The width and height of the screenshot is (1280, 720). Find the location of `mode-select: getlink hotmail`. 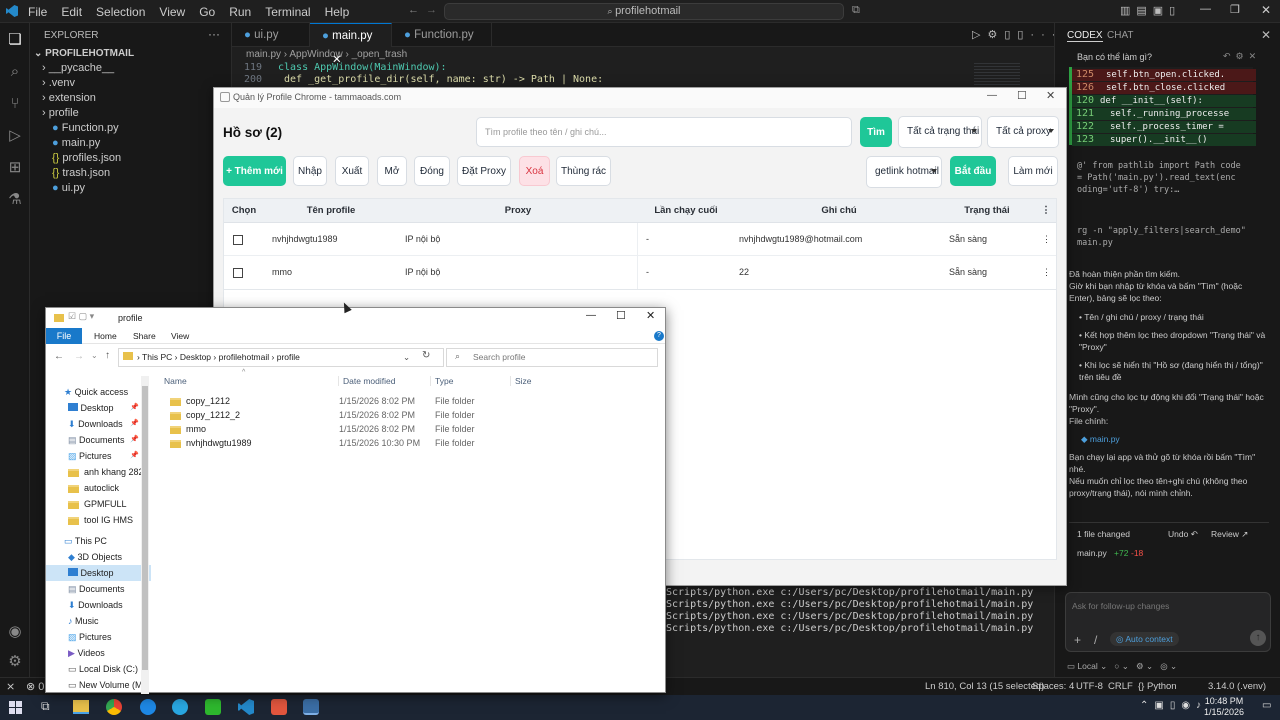

mode-select: getlink hotmail is located at coordinates (904, 172).